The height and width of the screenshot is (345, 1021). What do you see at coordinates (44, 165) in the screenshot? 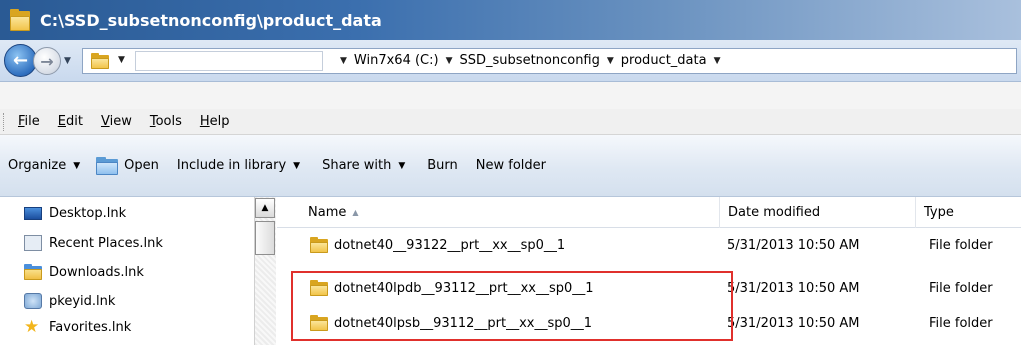
I see `organize-button: Organize ▼` at bounding box center [44, 165].